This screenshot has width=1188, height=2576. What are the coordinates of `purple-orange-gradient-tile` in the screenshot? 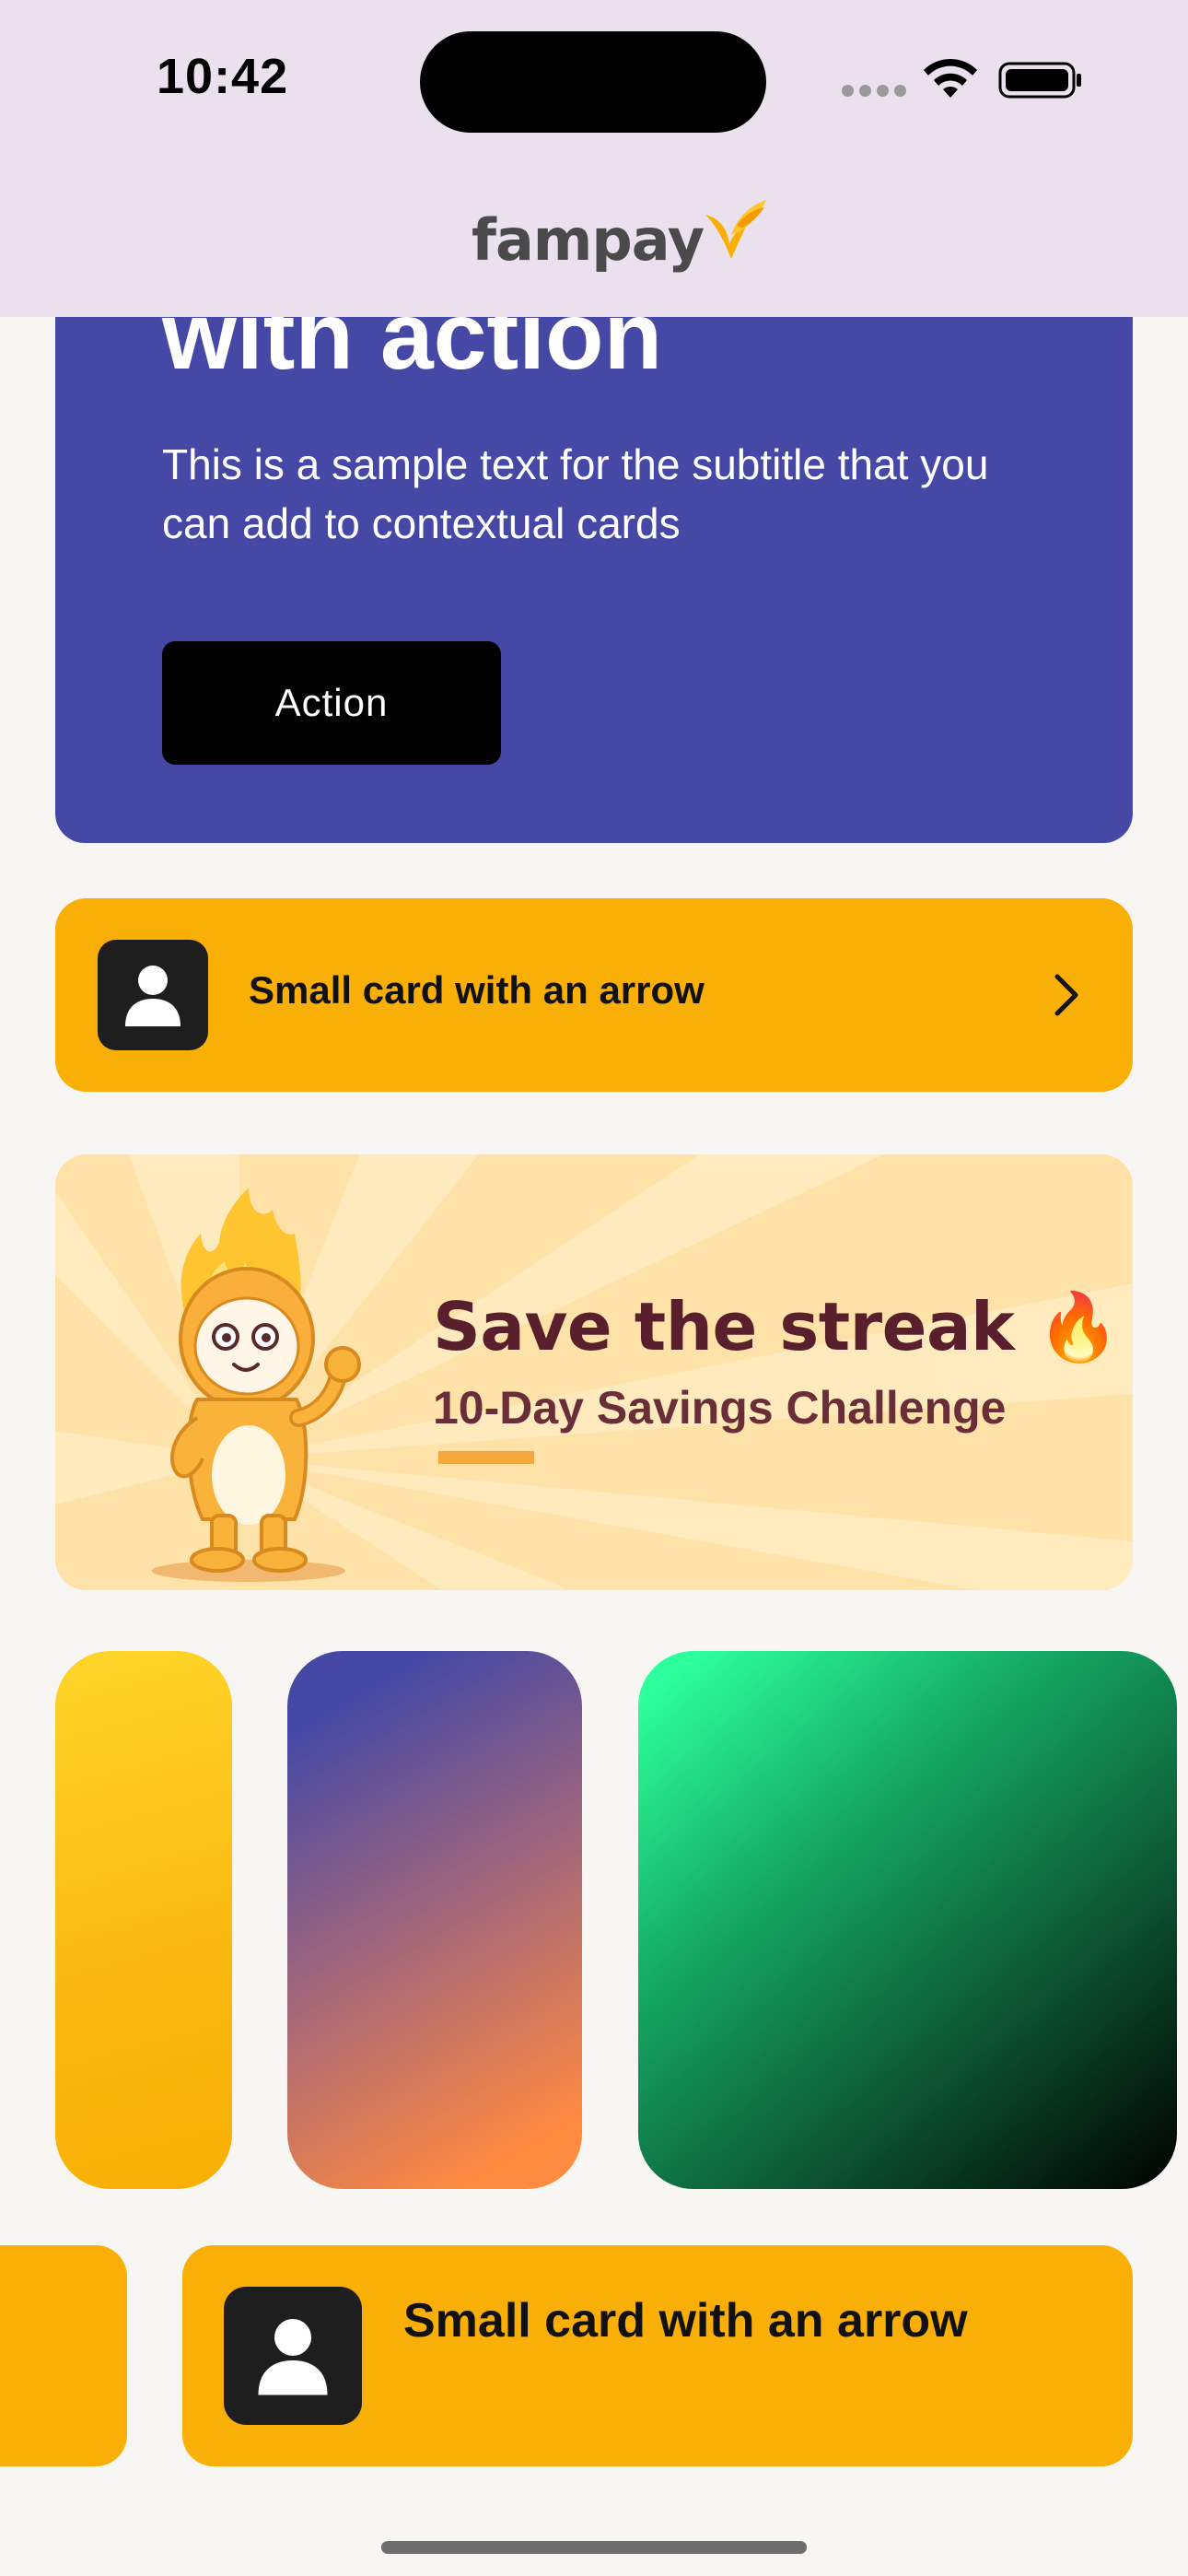 It's located at (434, 1920).